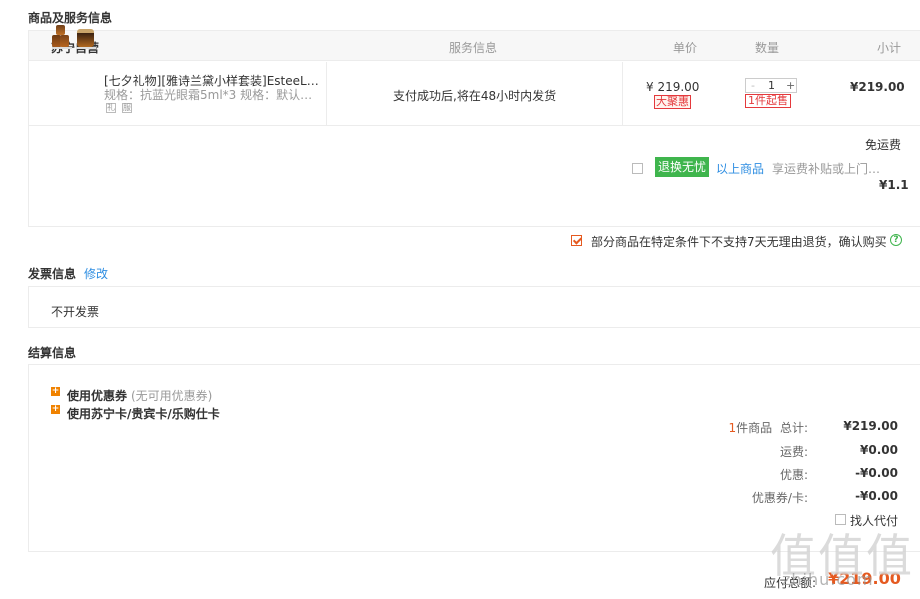 The height and width of the screenshot is (599, 920). Describe the element at coordinates (753, 85) in the screenshot. I see `qty-minus-button: -` at that location.